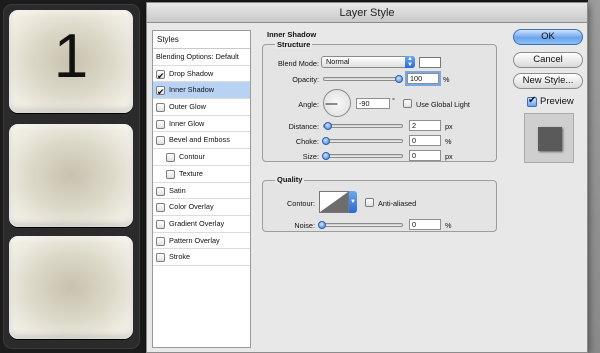 This screenshot has height=353, width=600. Describe the element at coordinates (338, 61) in the screenshot. I see `blend-mode-value: Normal` at that location.